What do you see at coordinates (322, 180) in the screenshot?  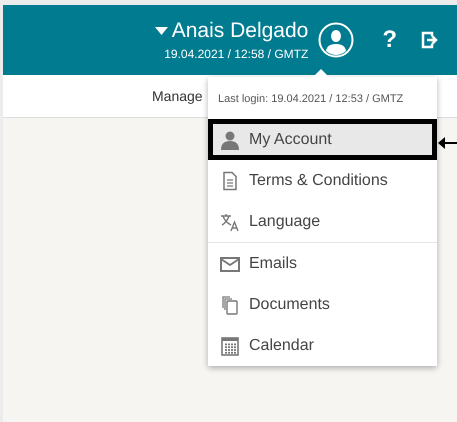 I see `menu-item: Terms & Conditions` at bounding box center [322, 180].